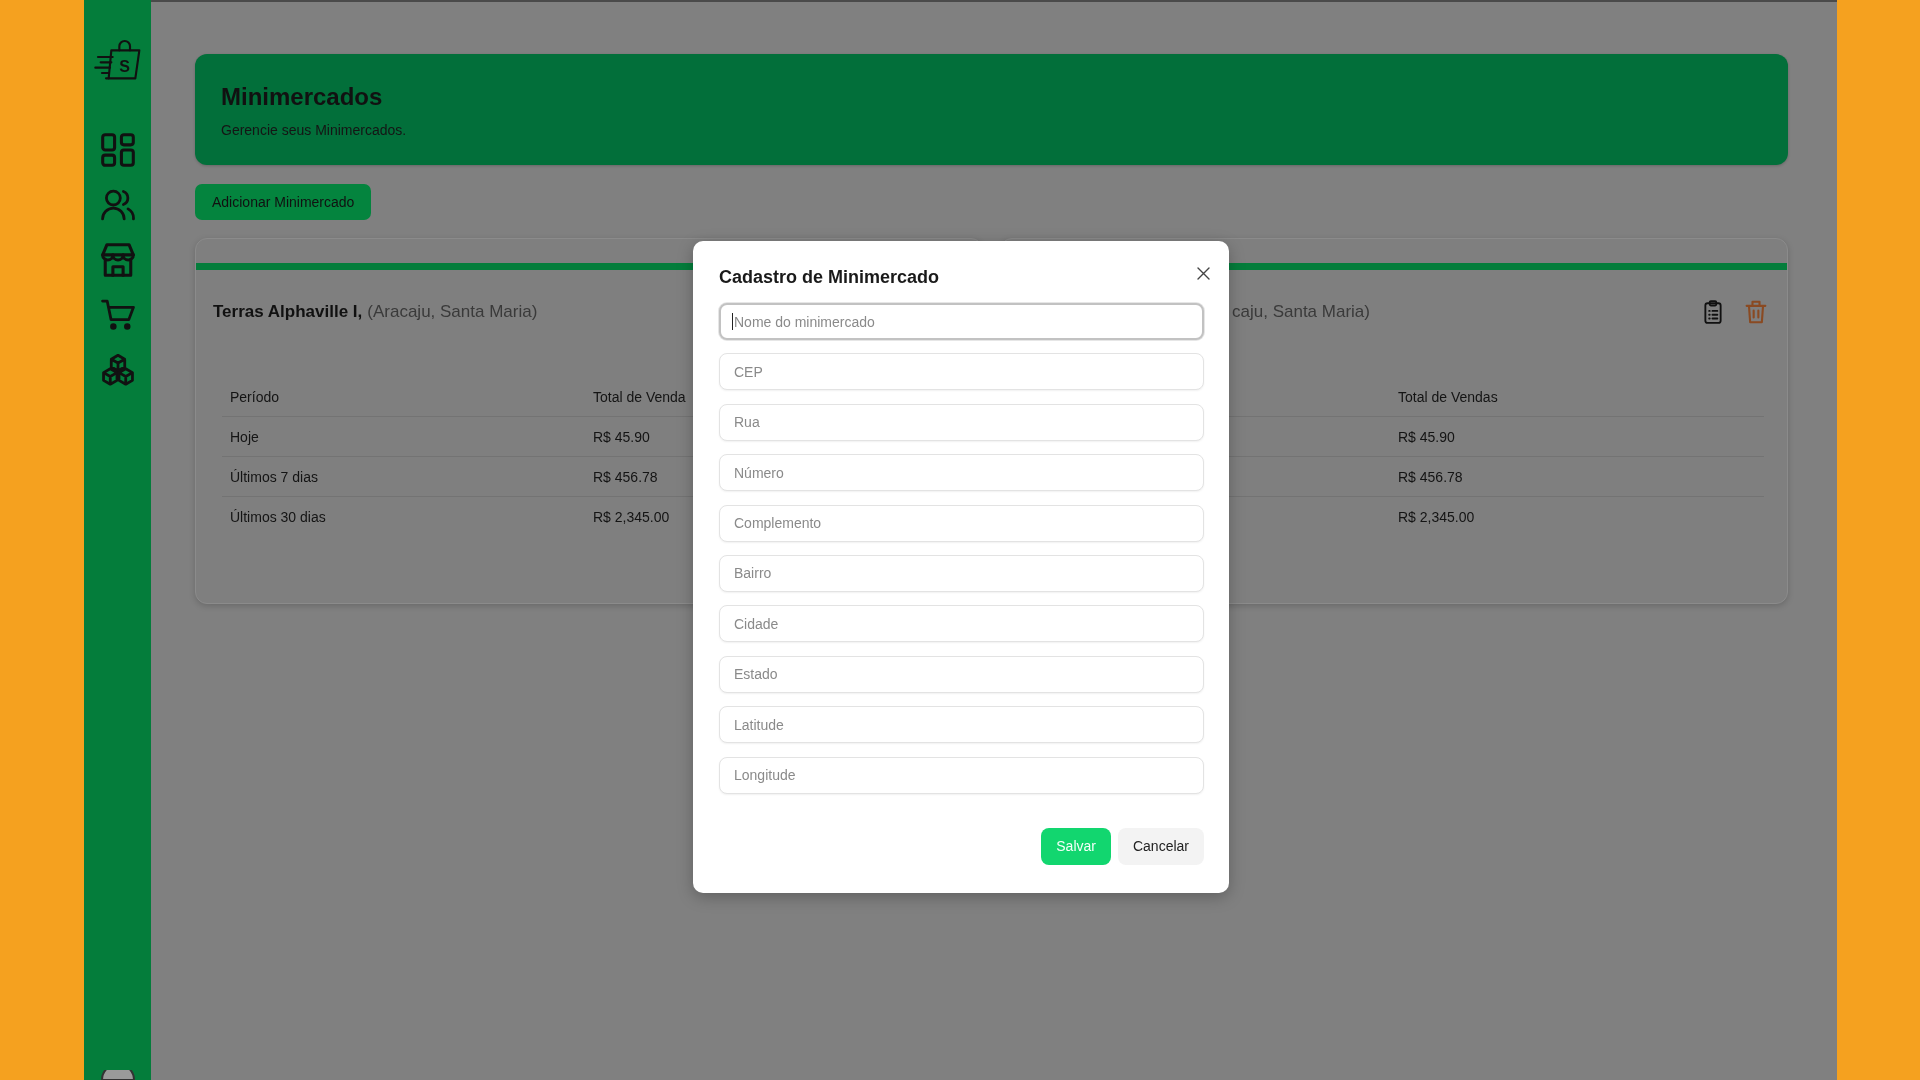 The width and height of the screenshot is (1920, 1080). What do you see at coordinates (254, 396) in the screenshot?
I see `column-header: Período` at bounding box center [254, 396].